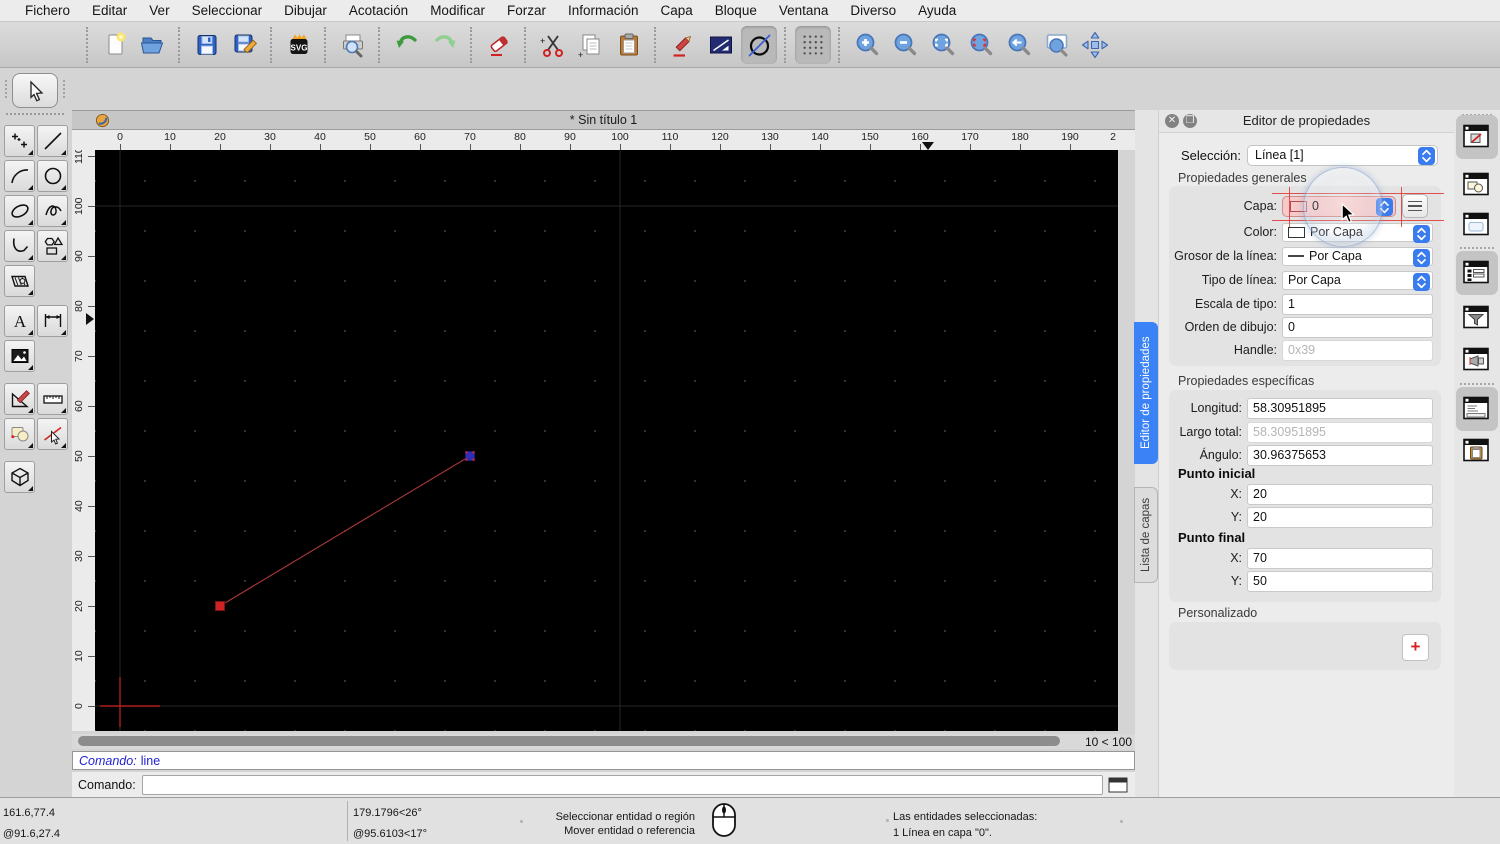 The image size is (1500, 844). Describe the element at coordinates (1357, 256) in the screenshot. I see `lineweight-combo: Por Capa` at that location.